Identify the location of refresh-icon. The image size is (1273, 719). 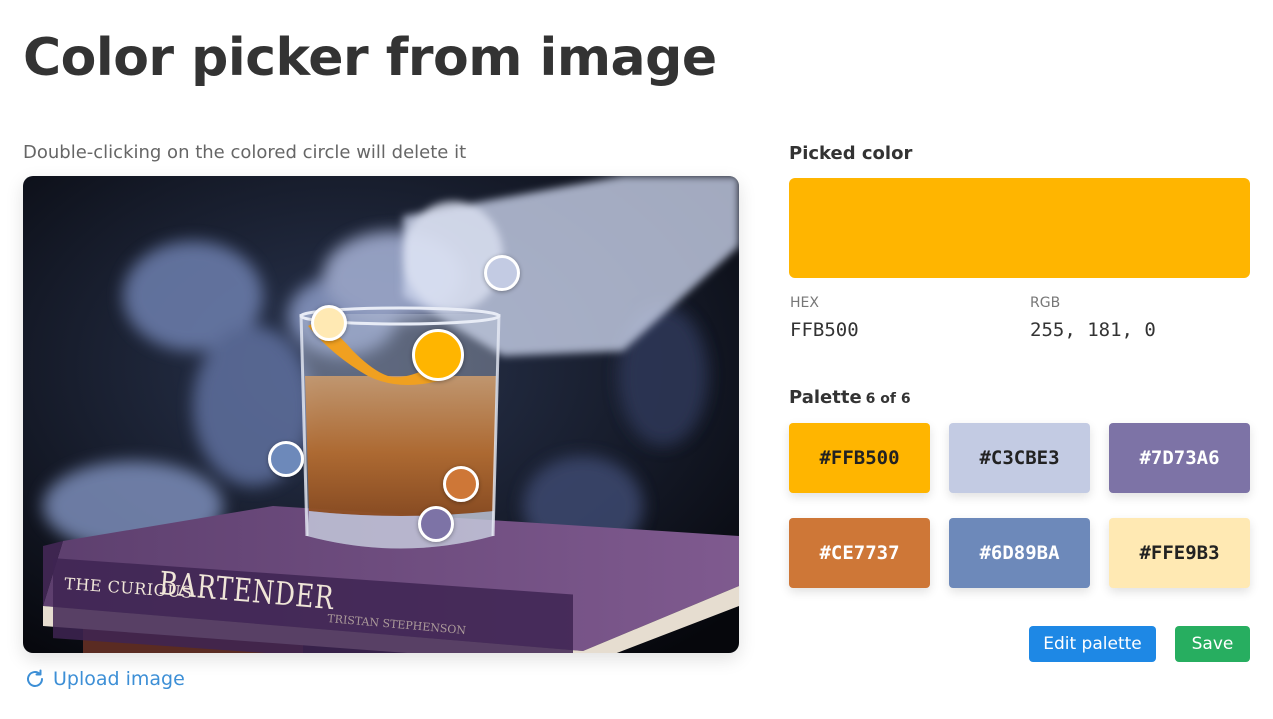
(35, 678).